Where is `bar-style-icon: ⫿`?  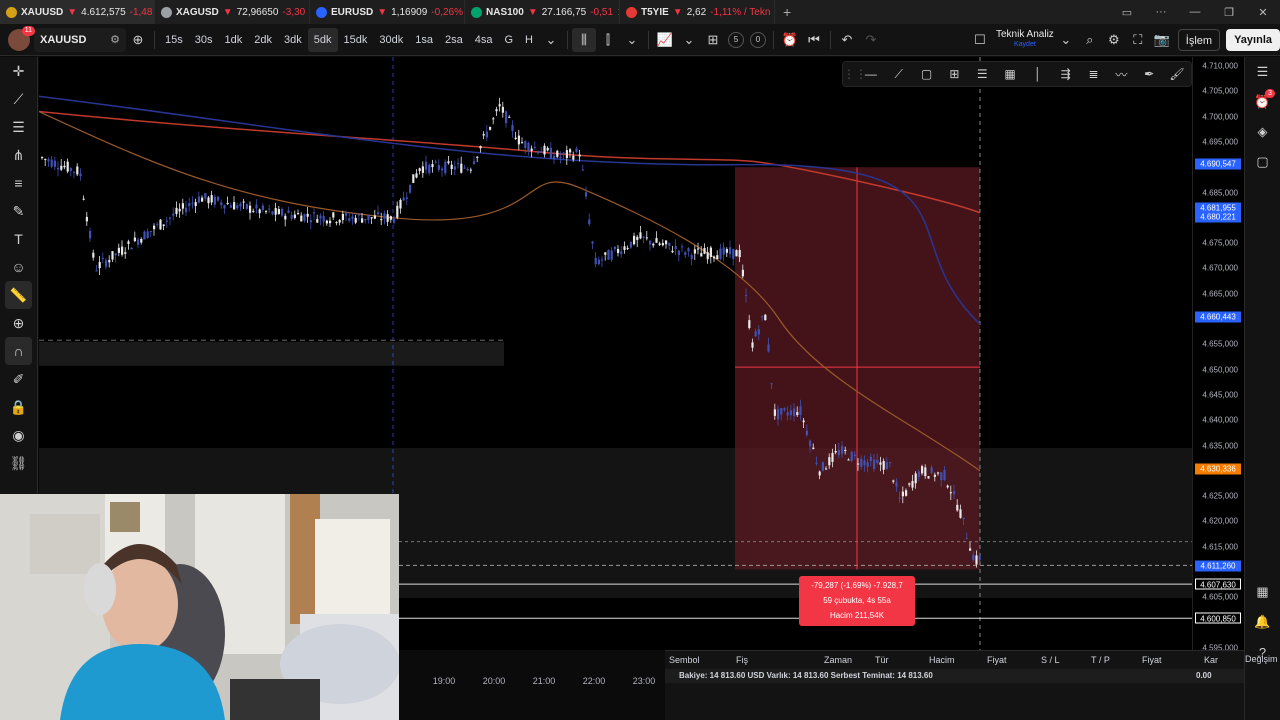
bar-style-icon: ⫿ is located at coordinates (608, 40).